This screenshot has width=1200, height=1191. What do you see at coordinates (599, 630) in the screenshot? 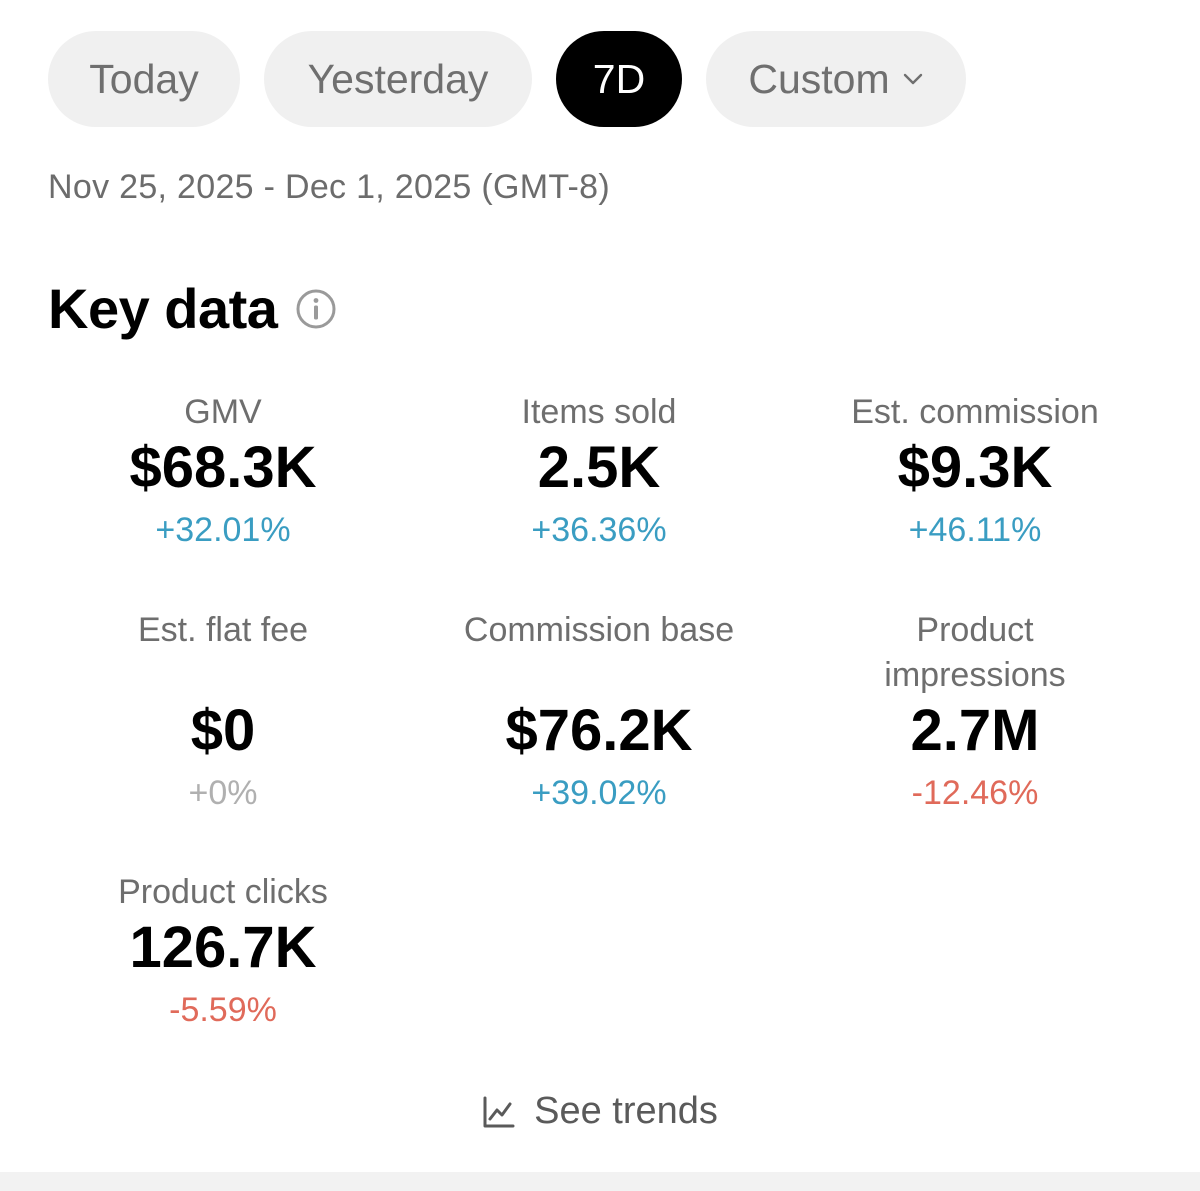
I see `metric-label: Commission base` at bounding box center [599, 630].